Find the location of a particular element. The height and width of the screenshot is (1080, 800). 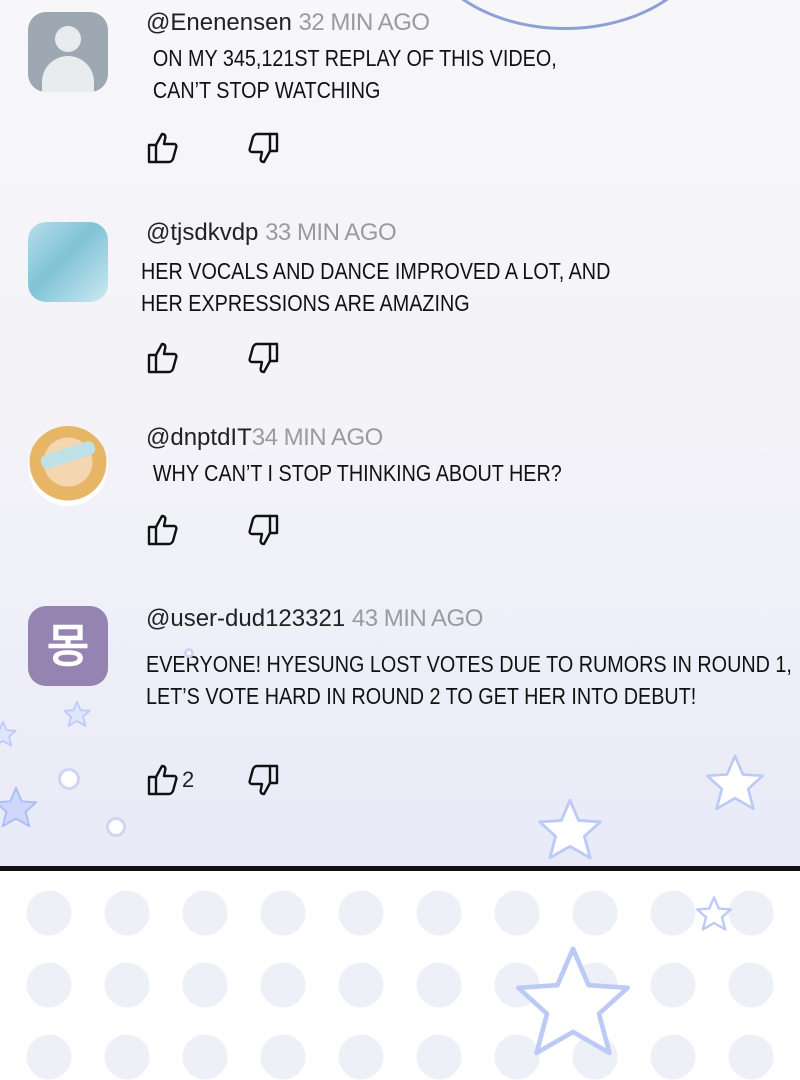

comment-time: 34 MIN AGO is located at coordinates (317, 437).